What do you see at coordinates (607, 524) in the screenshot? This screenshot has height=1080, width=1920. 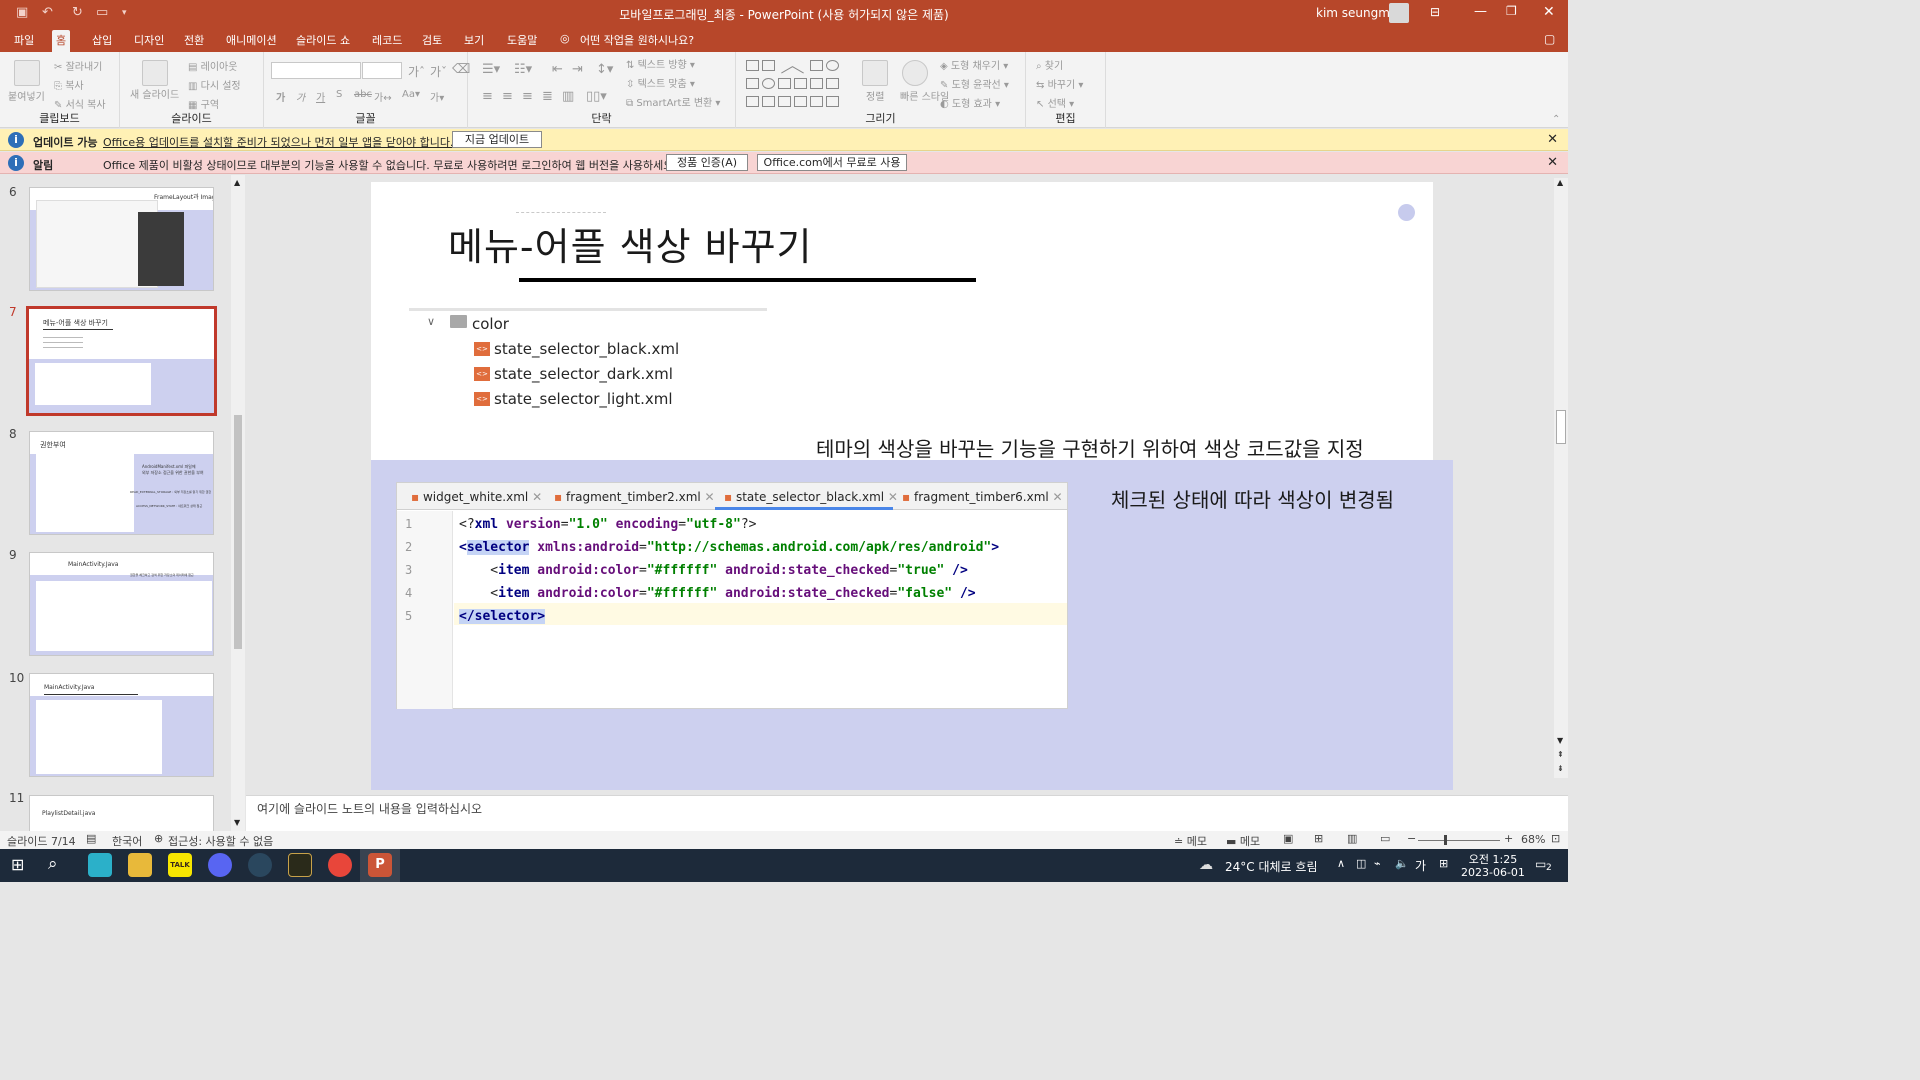 I see `code-text: <?xml version="1.0" encoding="utf-8"?>` at bounding box center [607, 524].